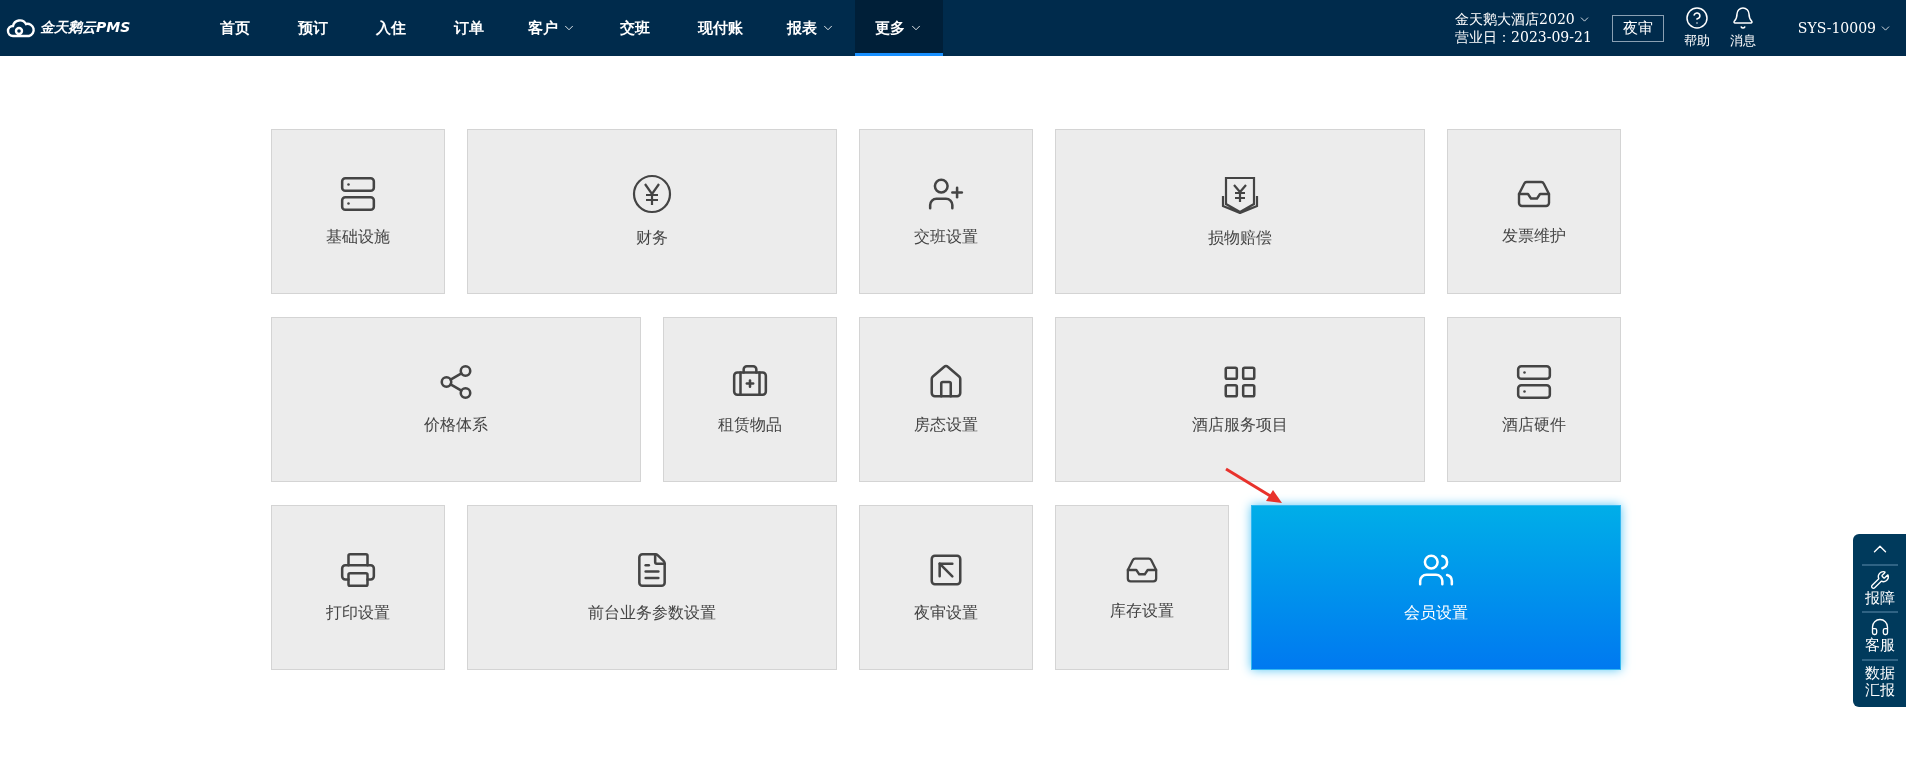 This screenshot has width=1906, height=777. I want to click on bell-icon, so click(1742, 18).